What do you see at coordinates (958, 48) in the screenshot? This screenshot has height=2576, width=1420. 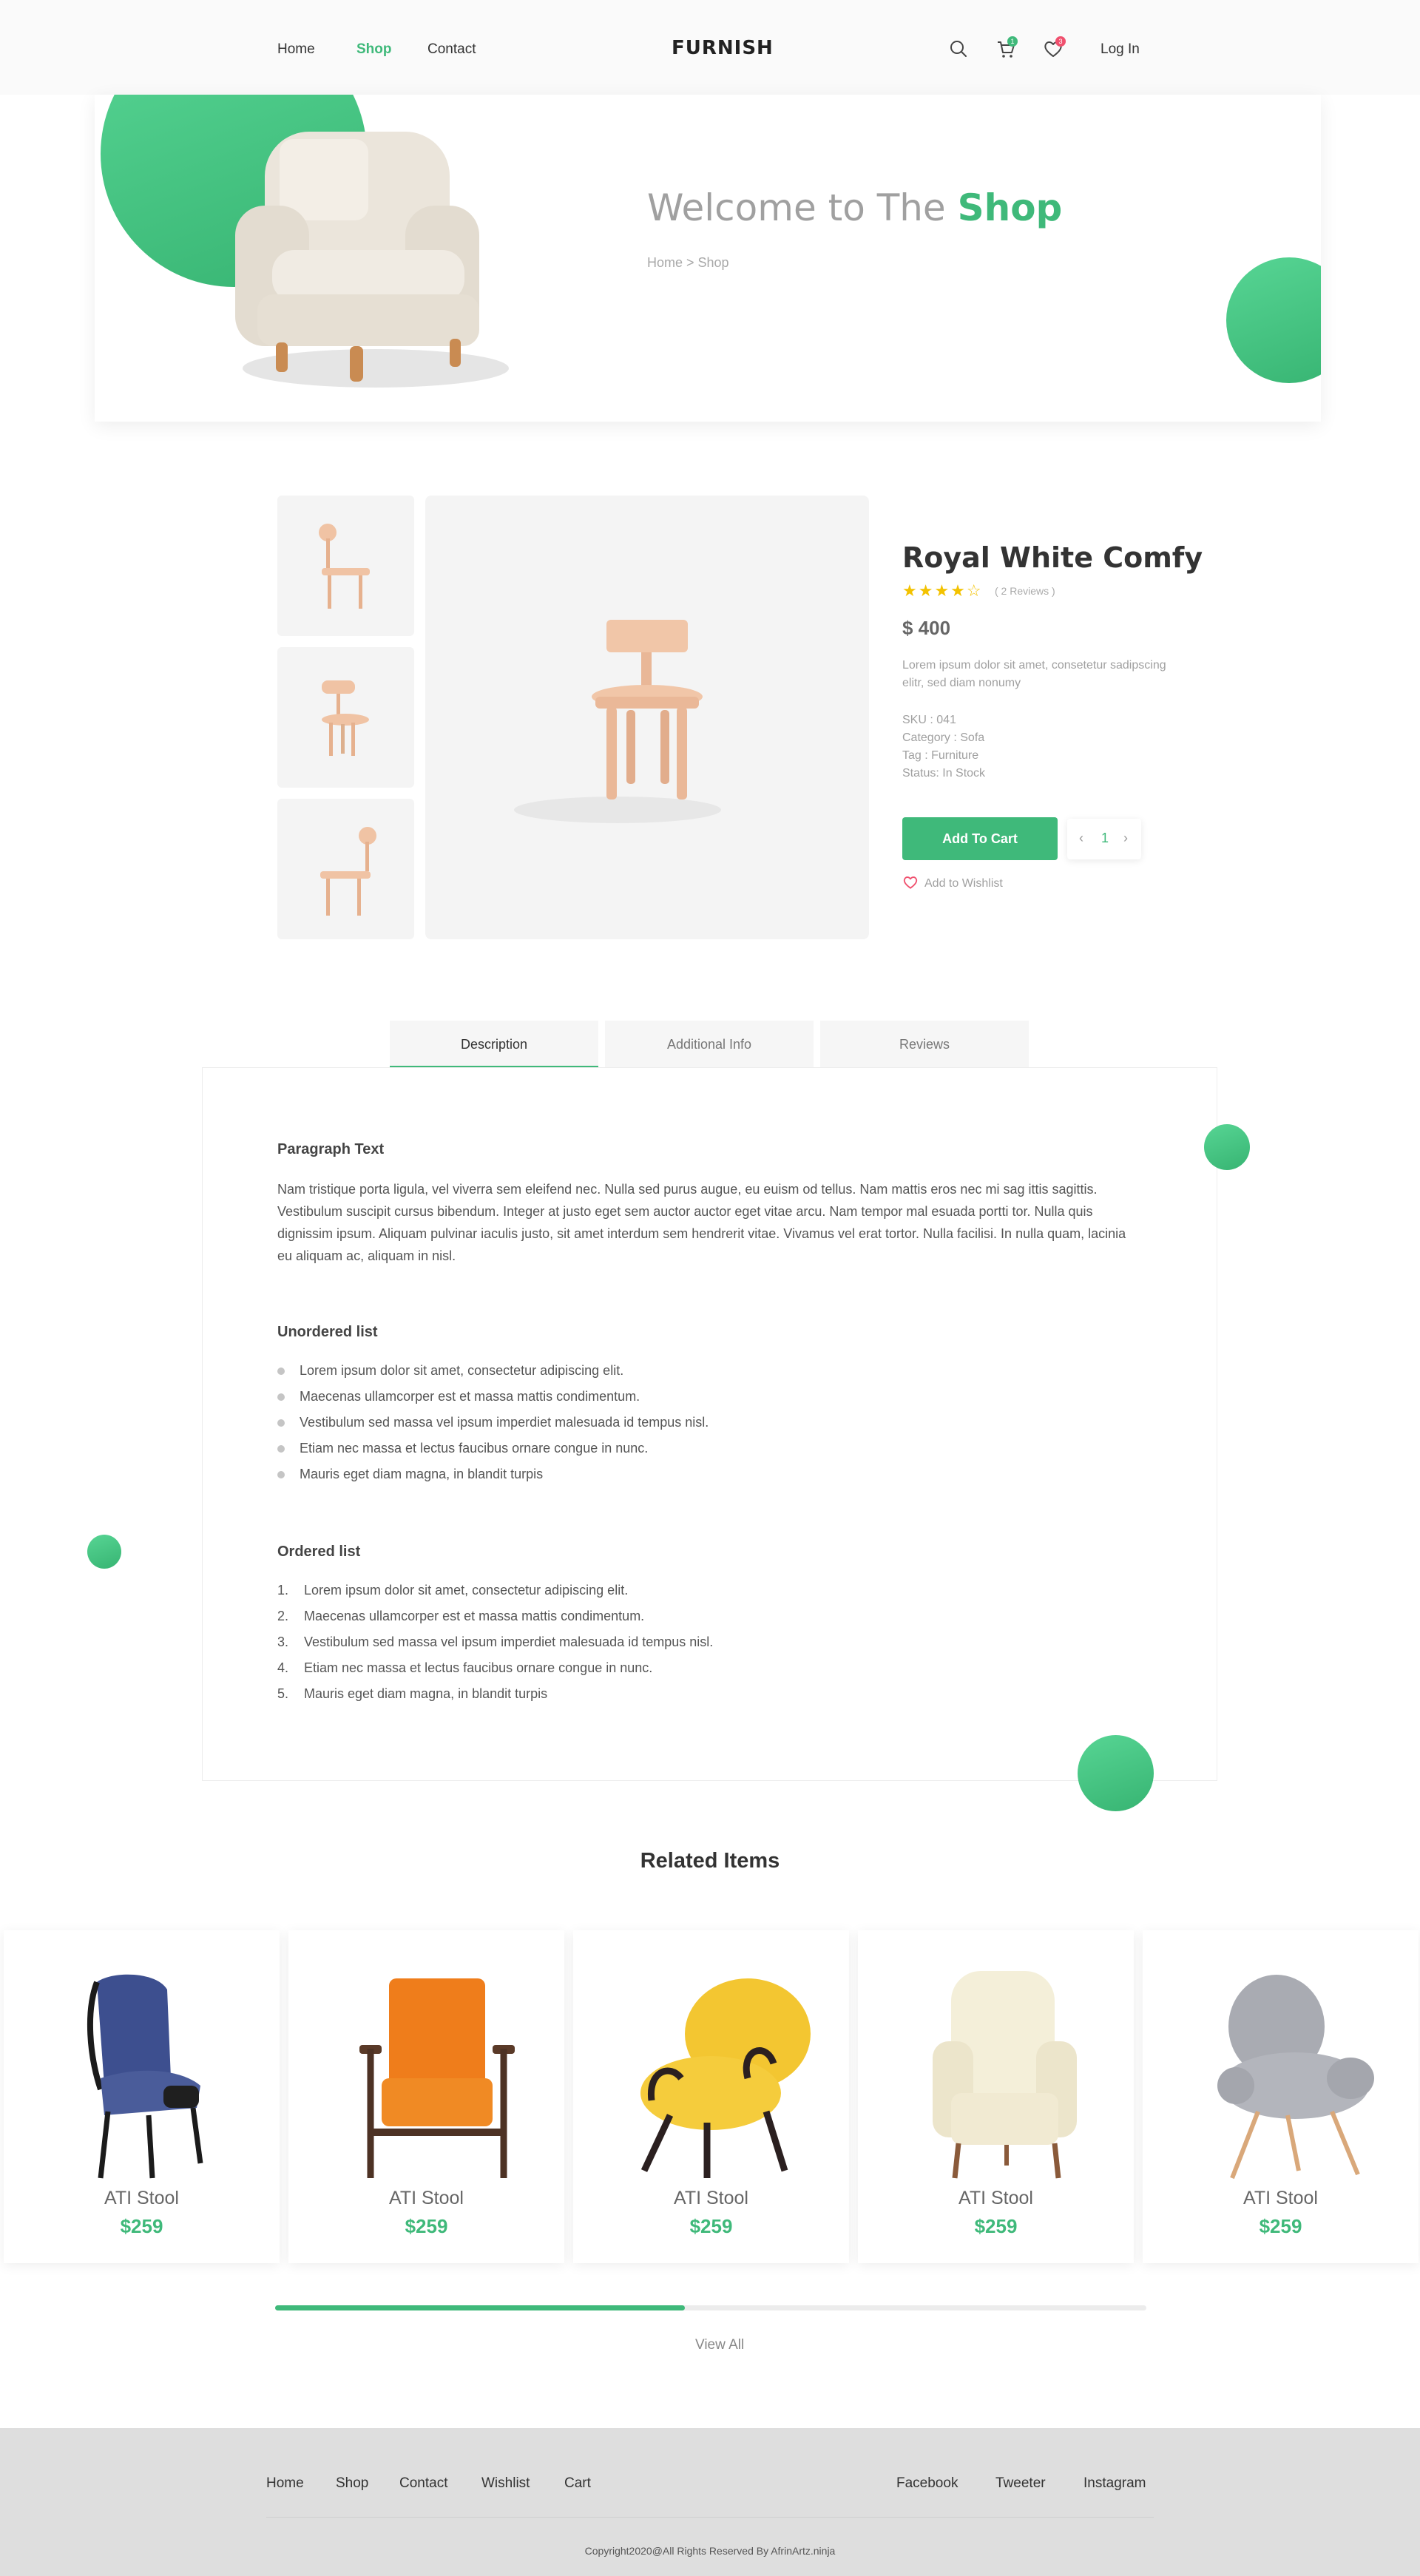 I see `search-icon` at bounding box center [958, 48].